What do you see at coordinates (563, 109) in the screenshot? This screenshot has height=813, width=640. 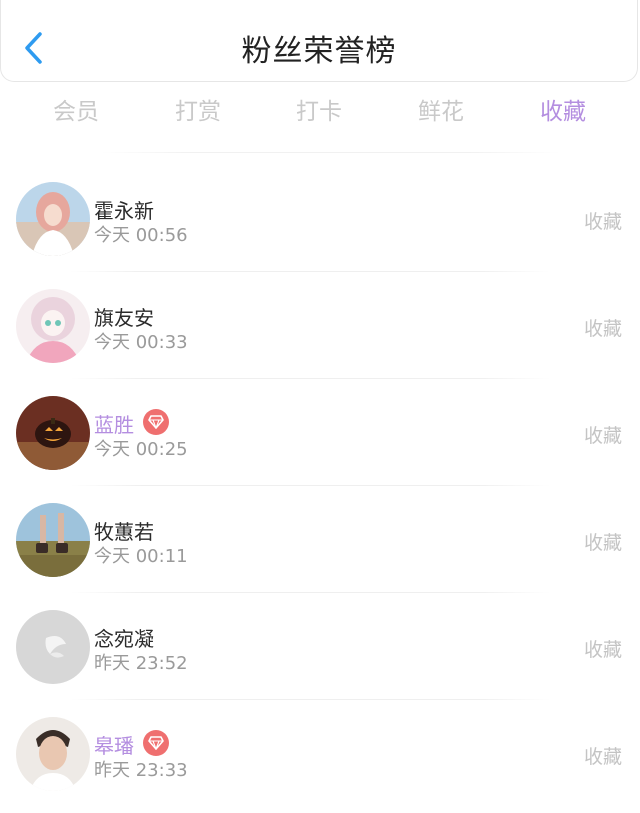 I see `tab-favorite: 收藏` at bounding box center [563, 109].